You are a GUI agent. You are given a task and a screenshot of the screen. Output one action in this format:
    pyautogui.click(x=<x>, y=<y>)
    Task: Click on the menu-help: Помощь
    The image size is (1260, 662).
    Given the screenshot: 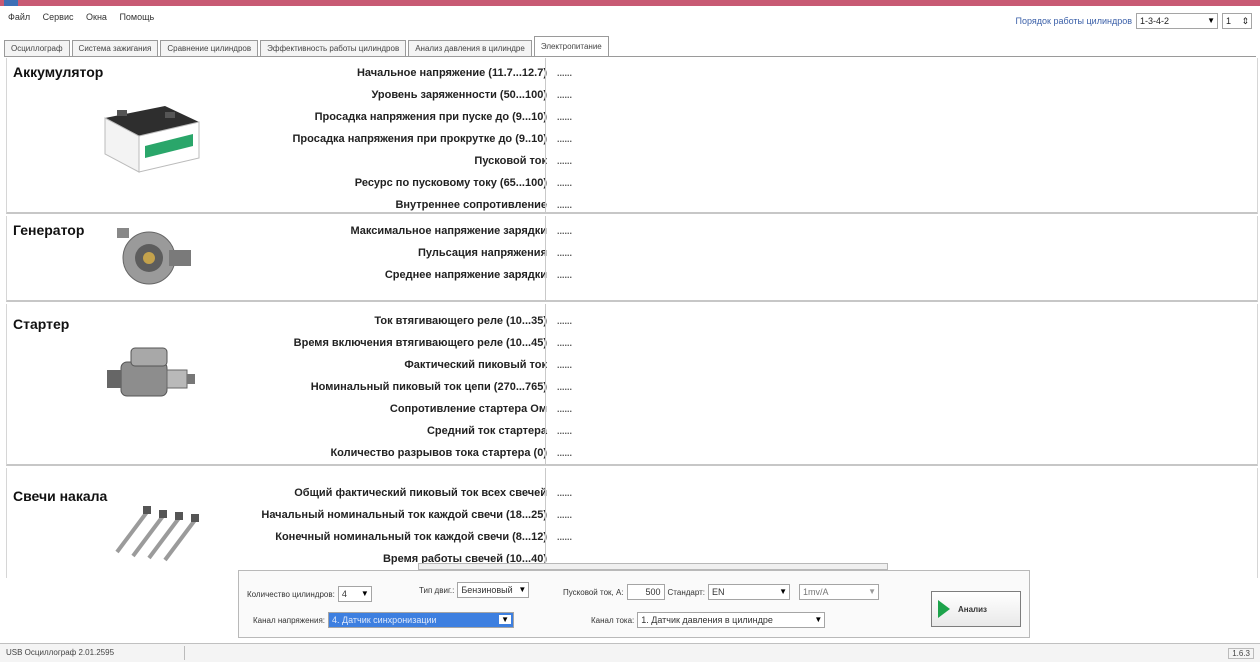 What is the action you would take?
    pyautogui.click(x=136, y=17)
    